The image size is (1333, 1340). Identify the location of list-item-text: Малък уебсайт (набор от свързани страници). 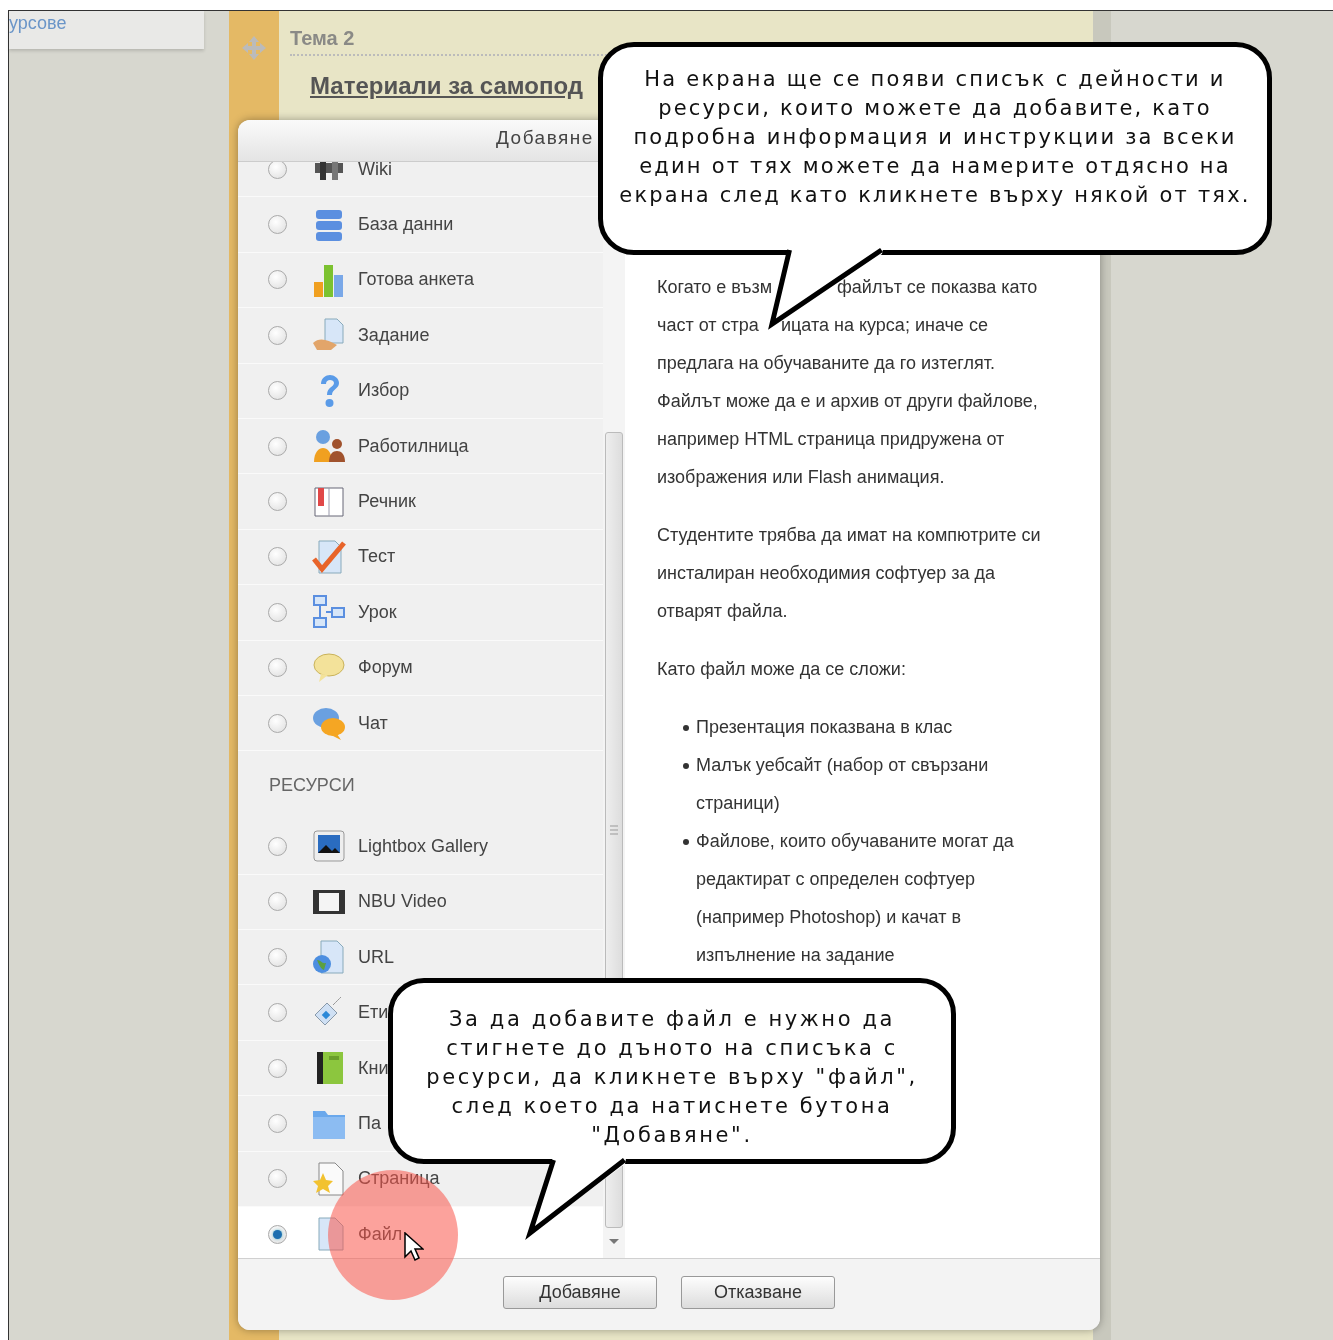
(842, 784).